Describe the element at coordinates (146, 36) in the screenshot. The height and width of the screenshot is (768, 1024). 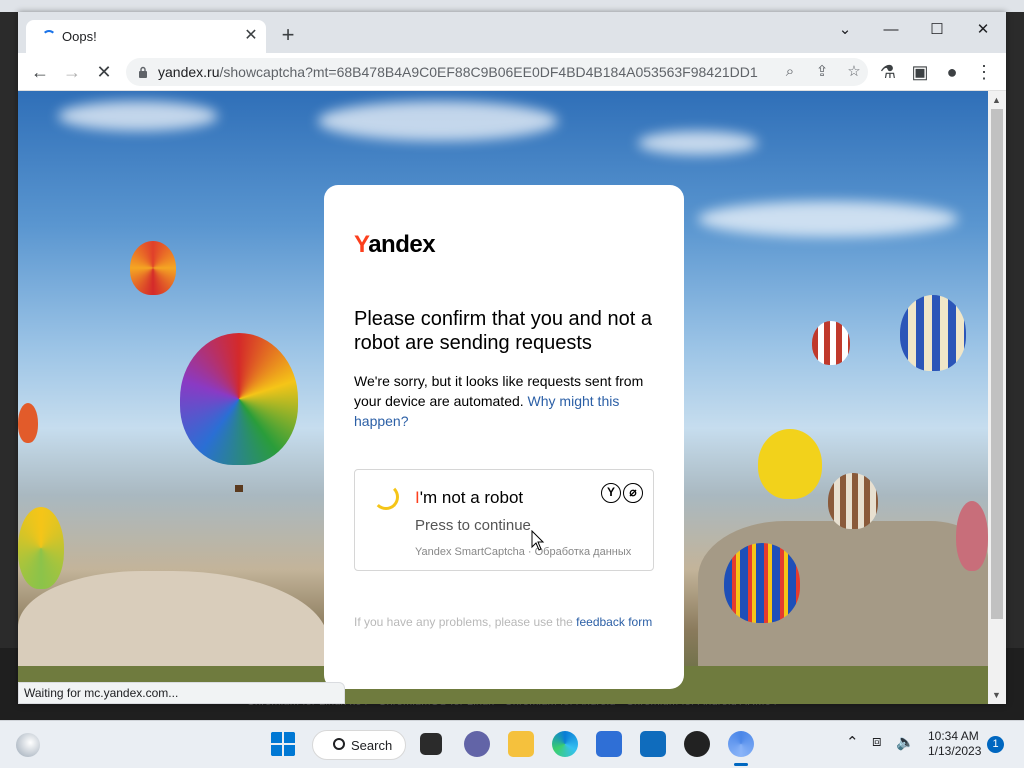
I see `tab-active: Oops! ✕` at that location.